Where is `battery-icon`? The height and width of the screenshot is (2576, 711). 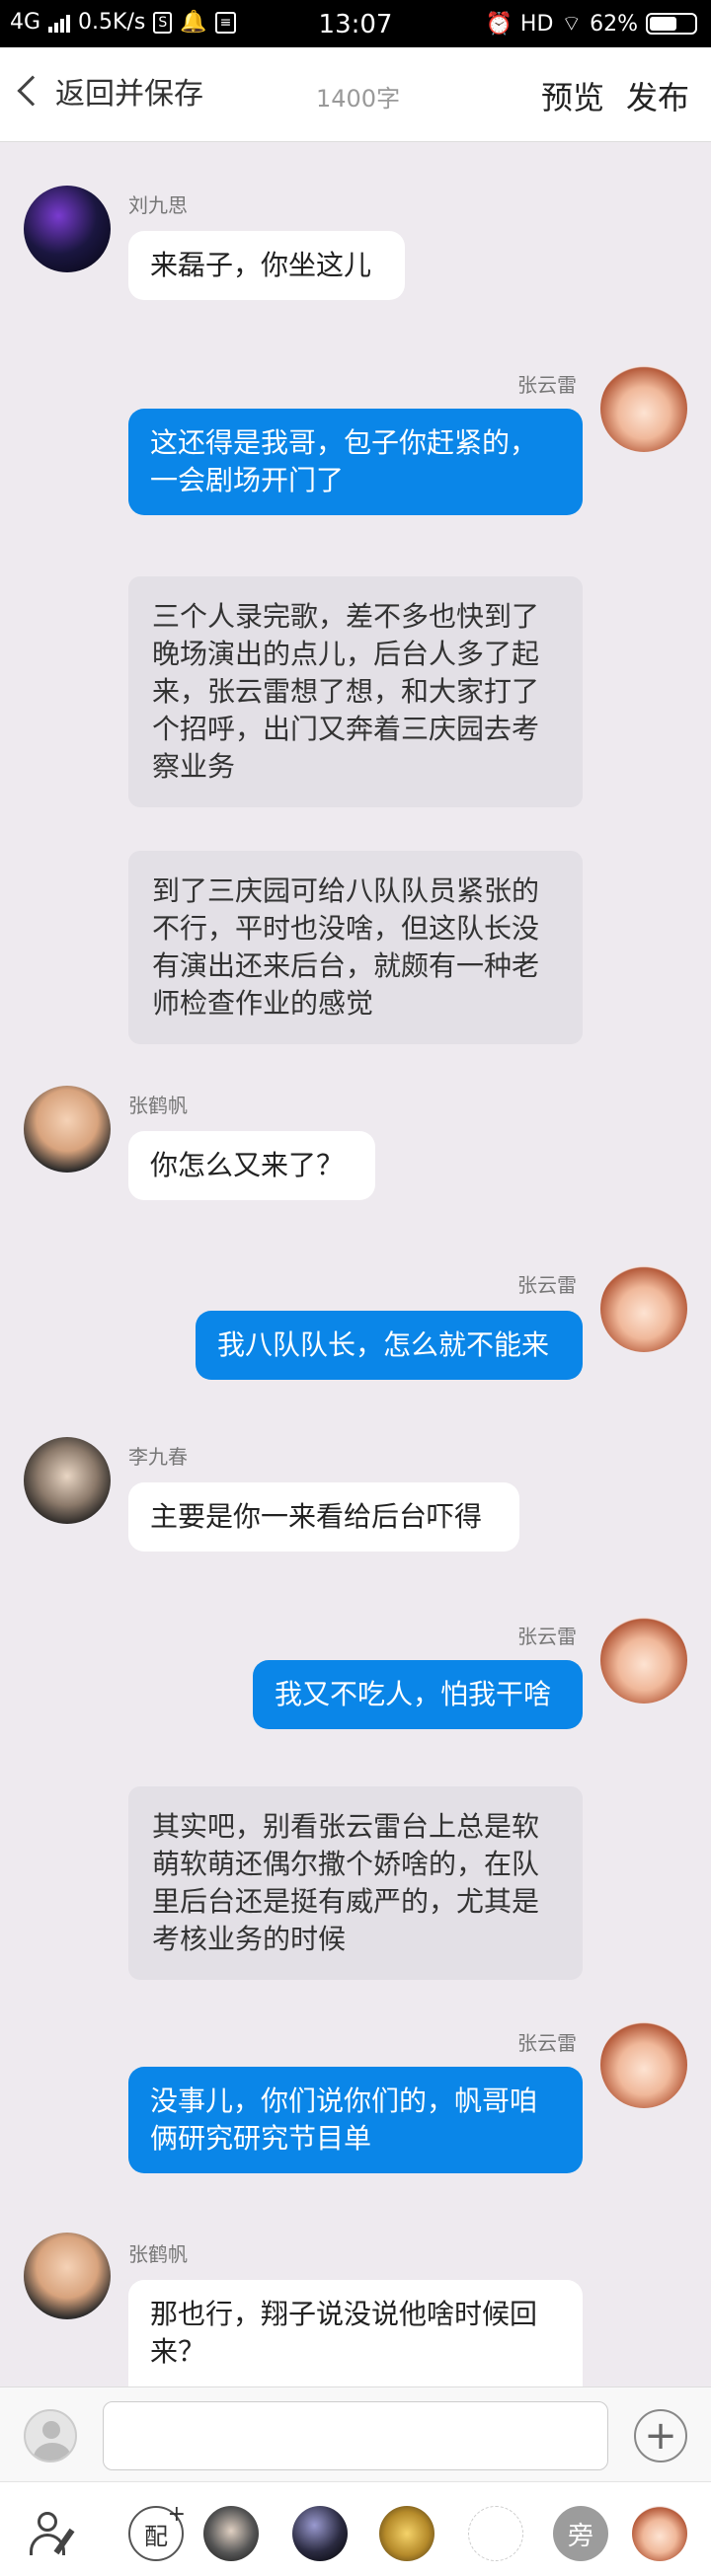
battery-icon is located at coordinates (671, 24).